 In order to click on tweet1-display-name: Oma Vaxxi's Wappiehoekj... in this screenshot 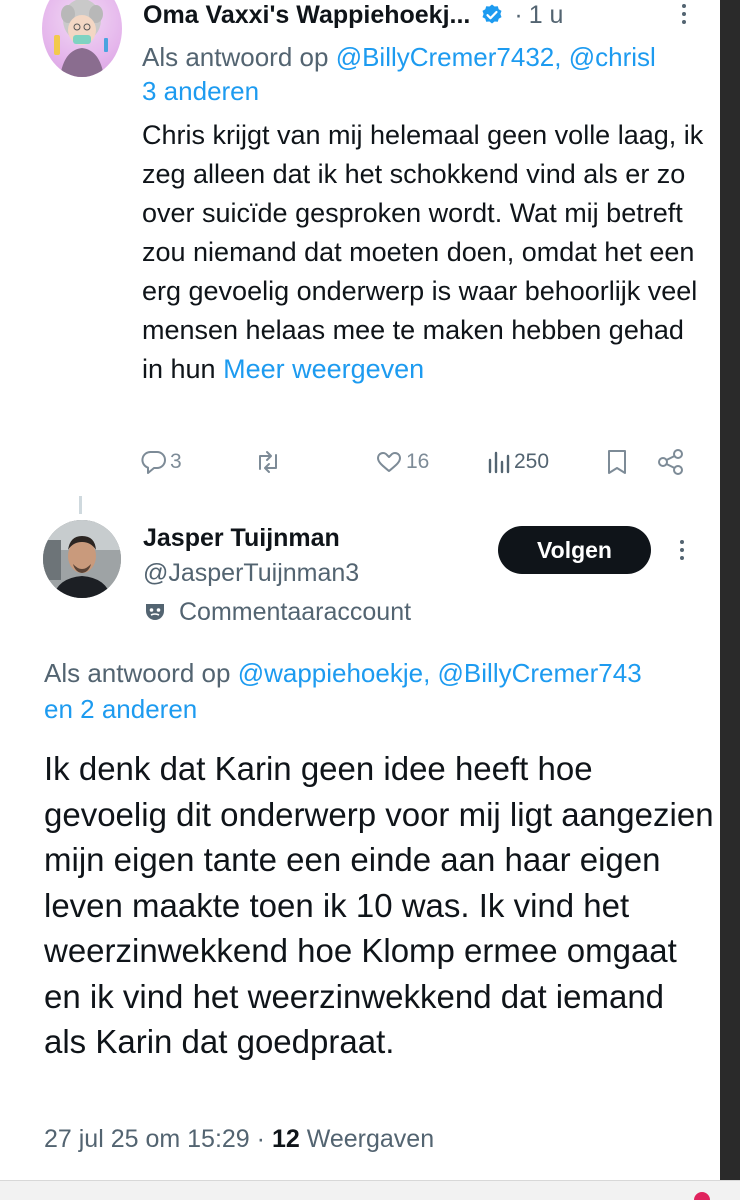, I will do `click(306, 15)`.